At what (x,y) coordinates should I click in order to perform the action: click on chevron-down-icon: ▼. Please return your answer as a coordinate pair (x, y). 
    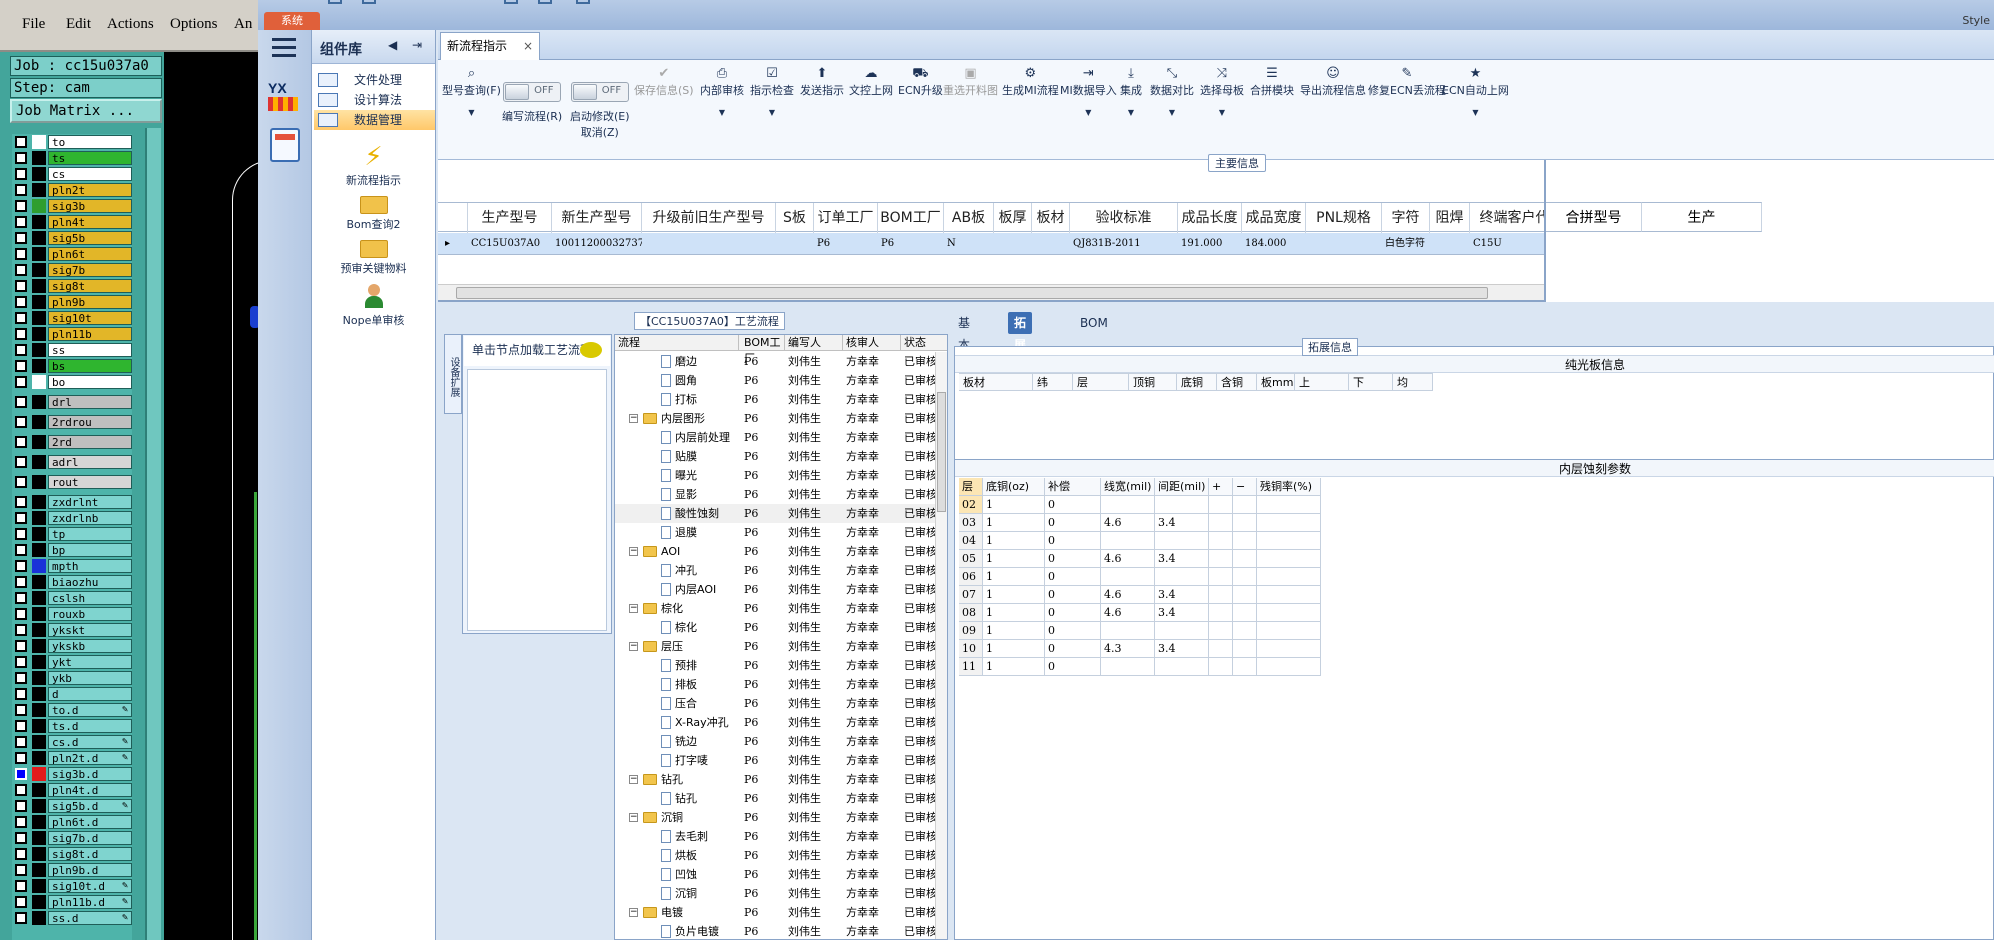
    Looking at the image, I should click on (471, 112).